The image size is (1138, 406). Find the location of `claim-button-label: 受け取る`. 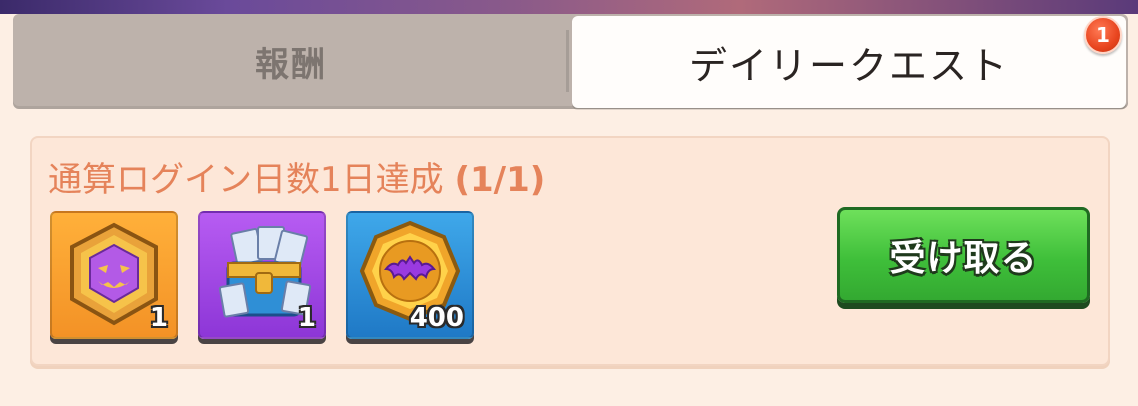

claim-button-label: 受け取る is located at coordinates (963, 258).